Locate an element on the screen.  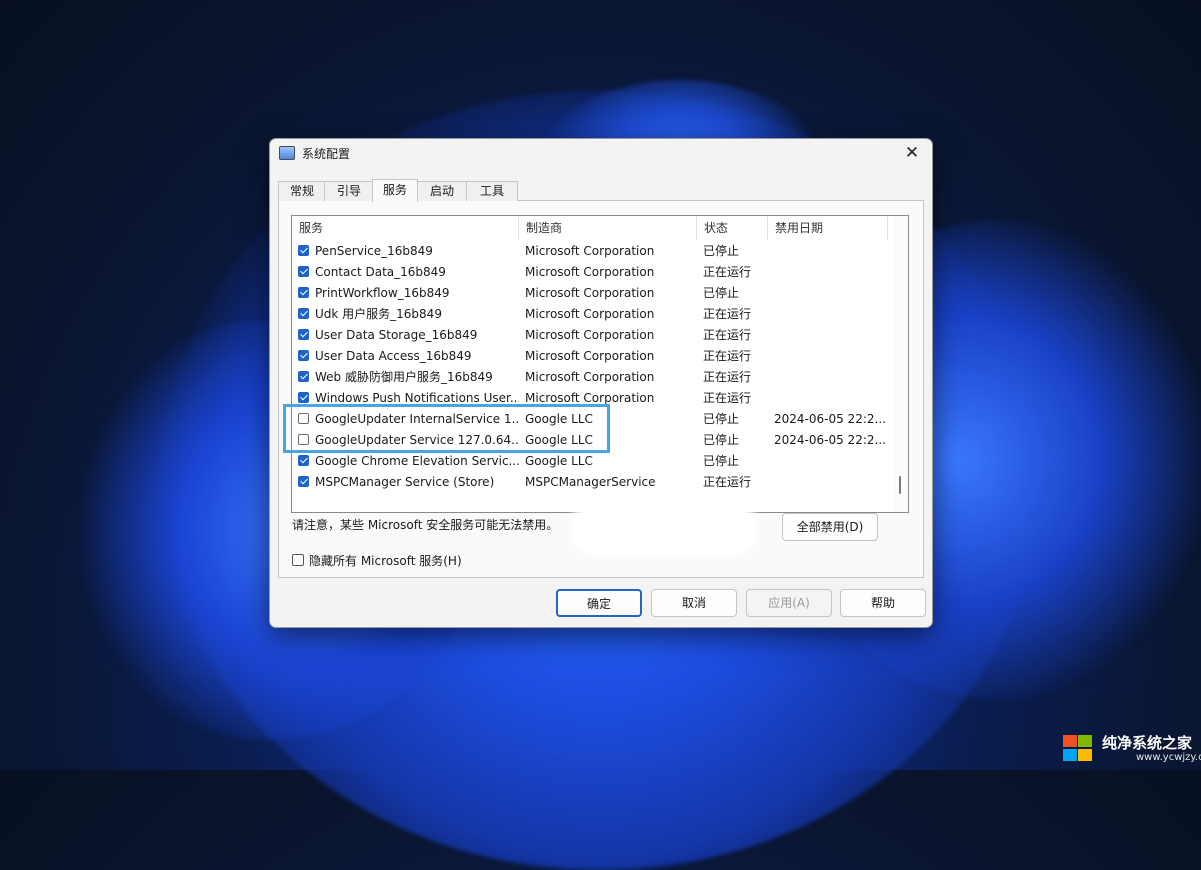
service-row: Udk 用户服务_16b849 Microsoft Corporation 正在运行 is located at coordinates (592, 314).